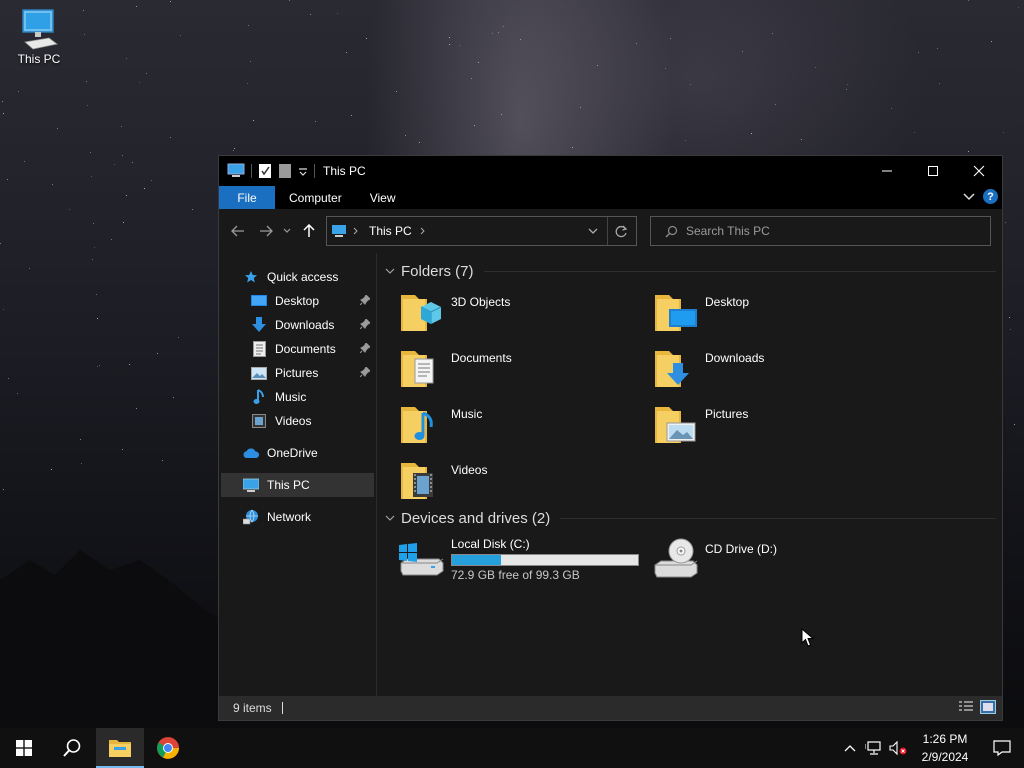  I want to click on help-button: ?, so click(990, 196).